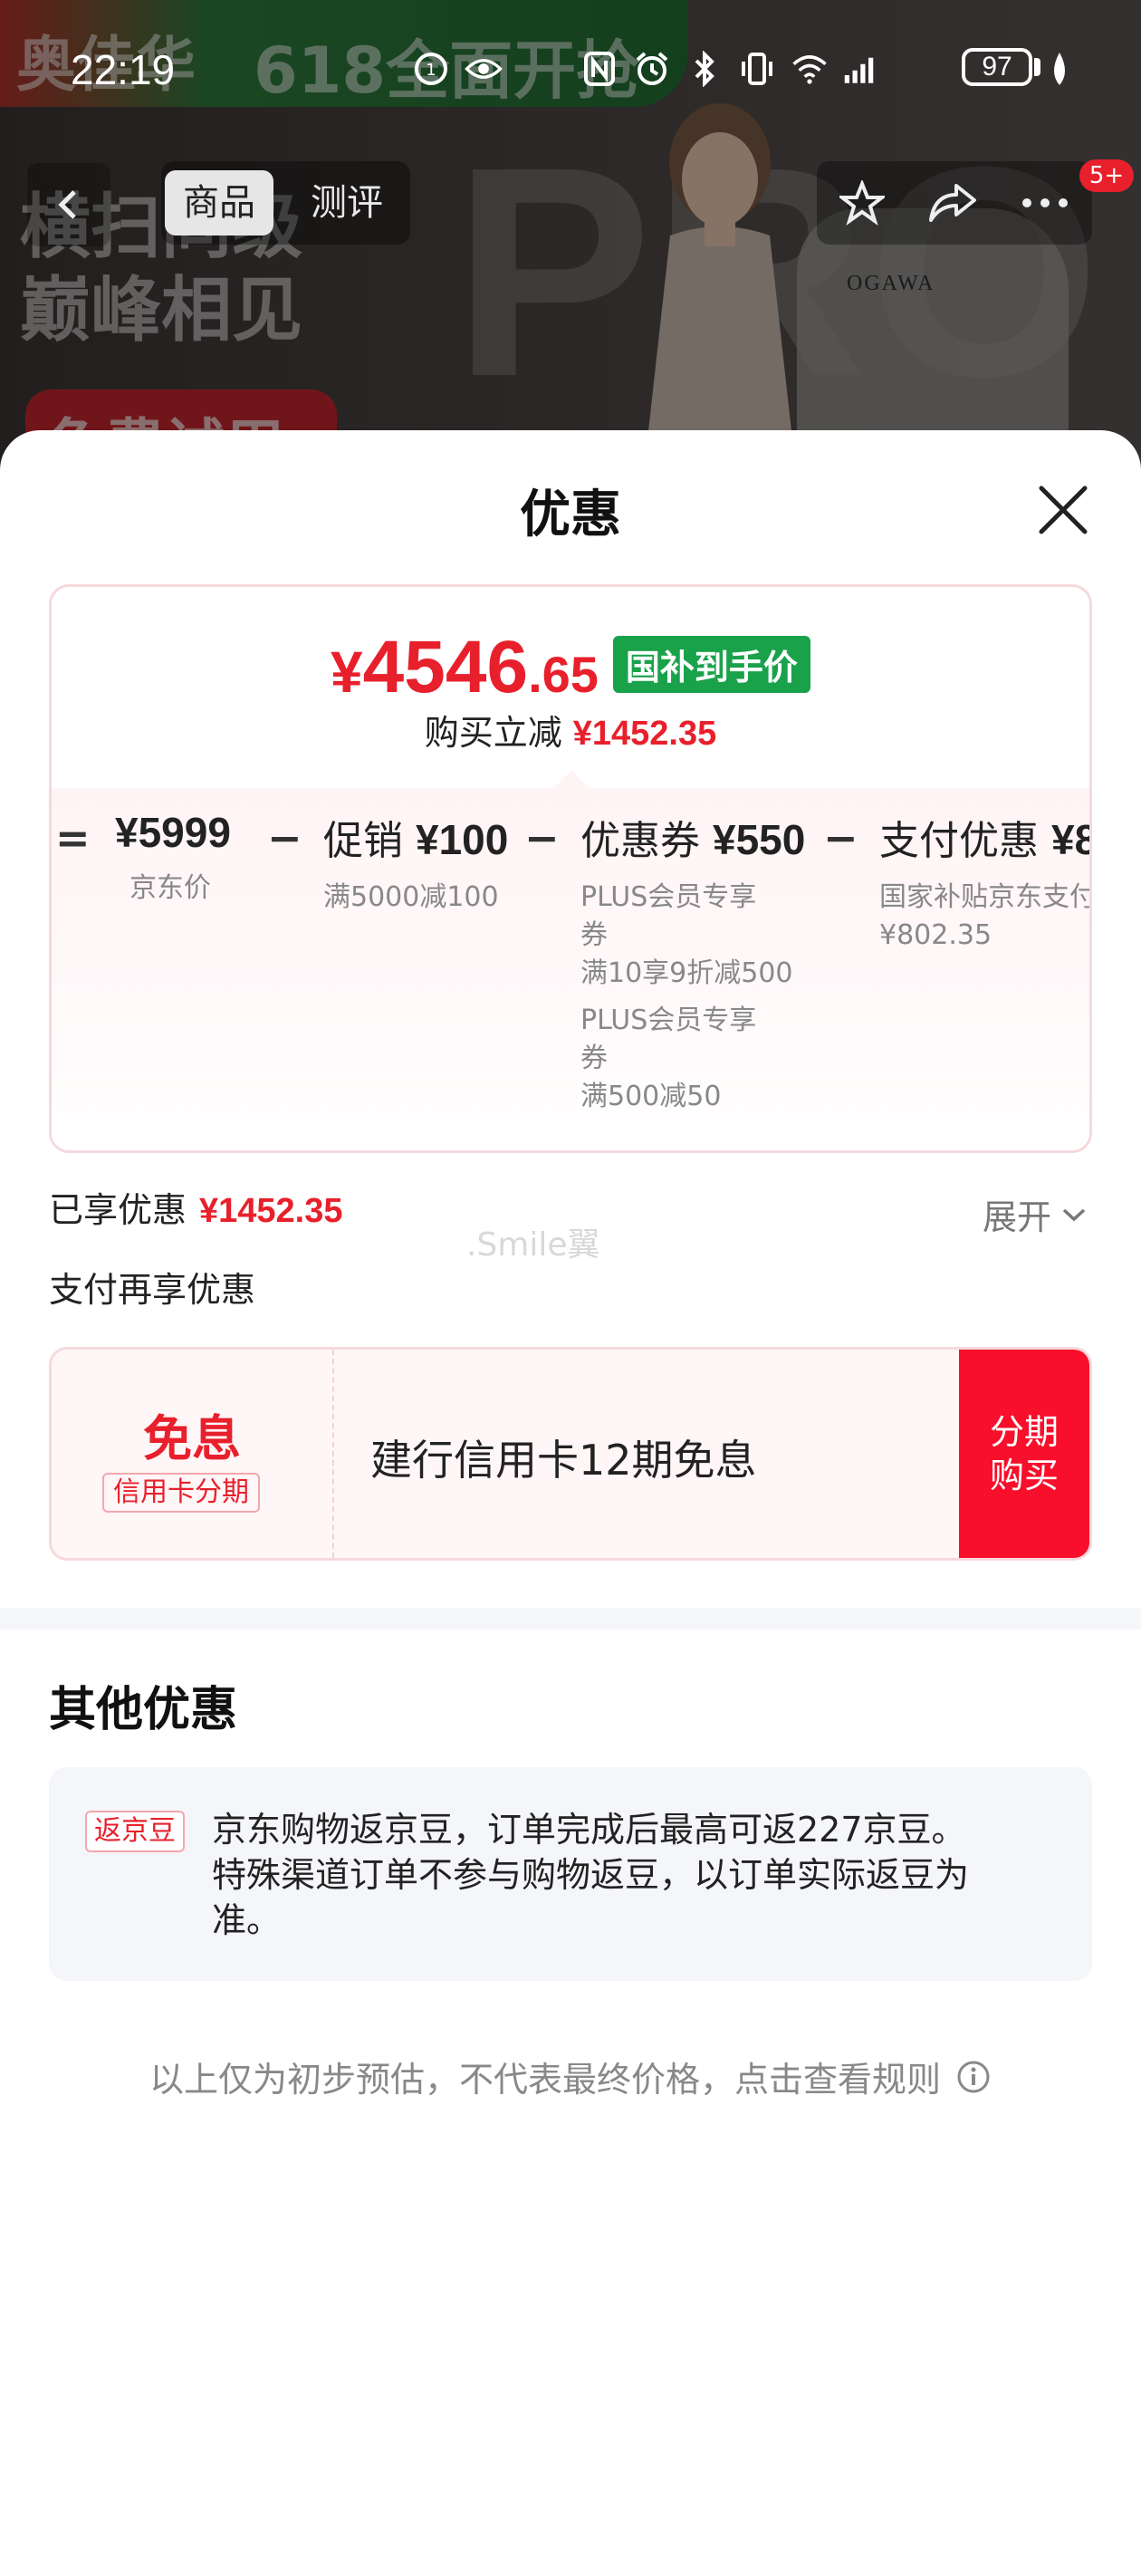  What do you see at coordinates (705, 69) in the screenshot?
I see `bluetooth-icon` at bounding box center [705, 69].